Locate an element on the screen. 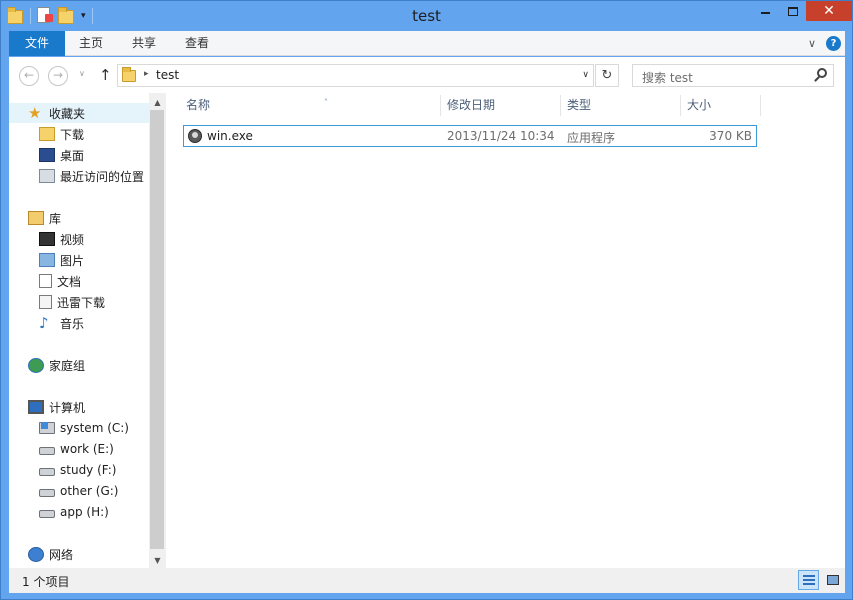 This screenshot has height=600, width=853. nav-label: 计算机 is located at coordinates (67, 407).